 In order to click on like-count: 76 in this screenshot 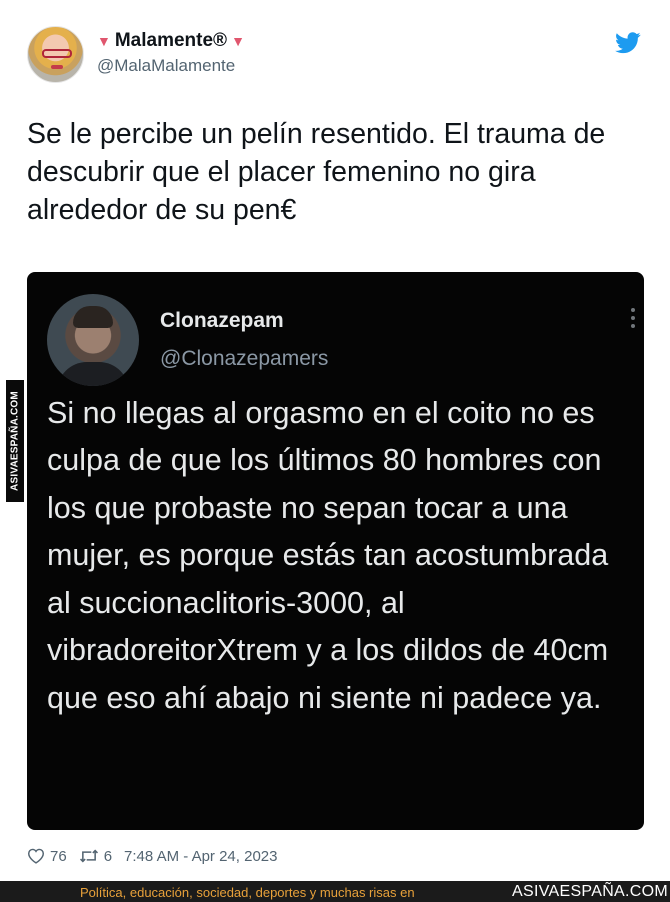, I will do `click(58, 856)`.